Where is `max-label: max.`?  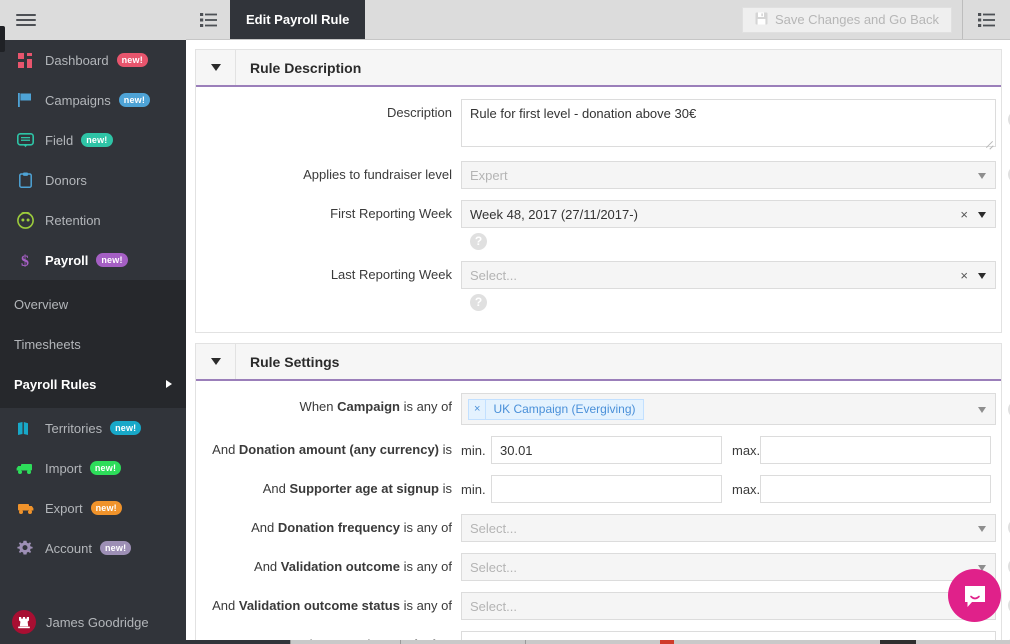 max-label: max. is located at coordinates (746, 489).